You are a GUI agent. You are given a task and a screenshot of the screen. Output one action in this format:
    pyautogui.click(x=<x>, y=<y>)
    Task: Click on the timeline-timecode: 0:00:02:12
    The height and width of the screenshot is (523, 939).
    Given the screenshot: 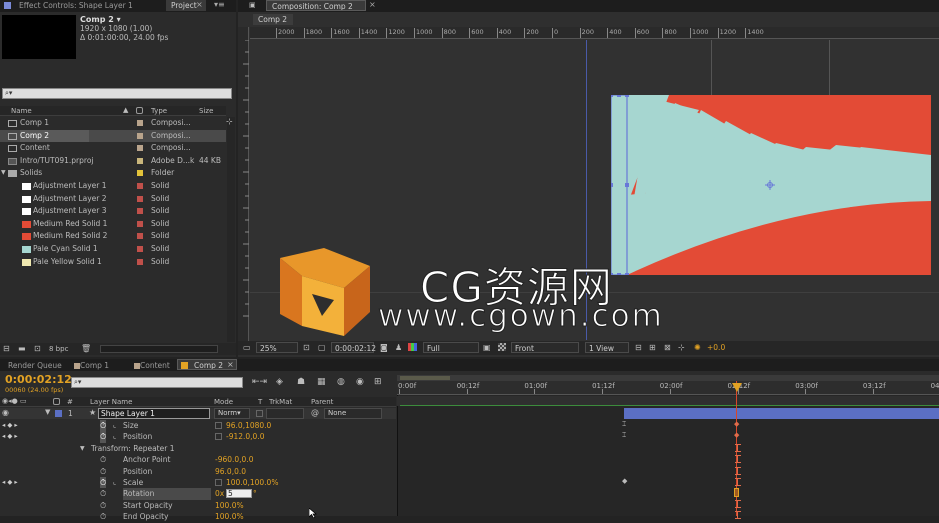 What is the action you would take?
    pyautogui.click(x=38, y=379)
    